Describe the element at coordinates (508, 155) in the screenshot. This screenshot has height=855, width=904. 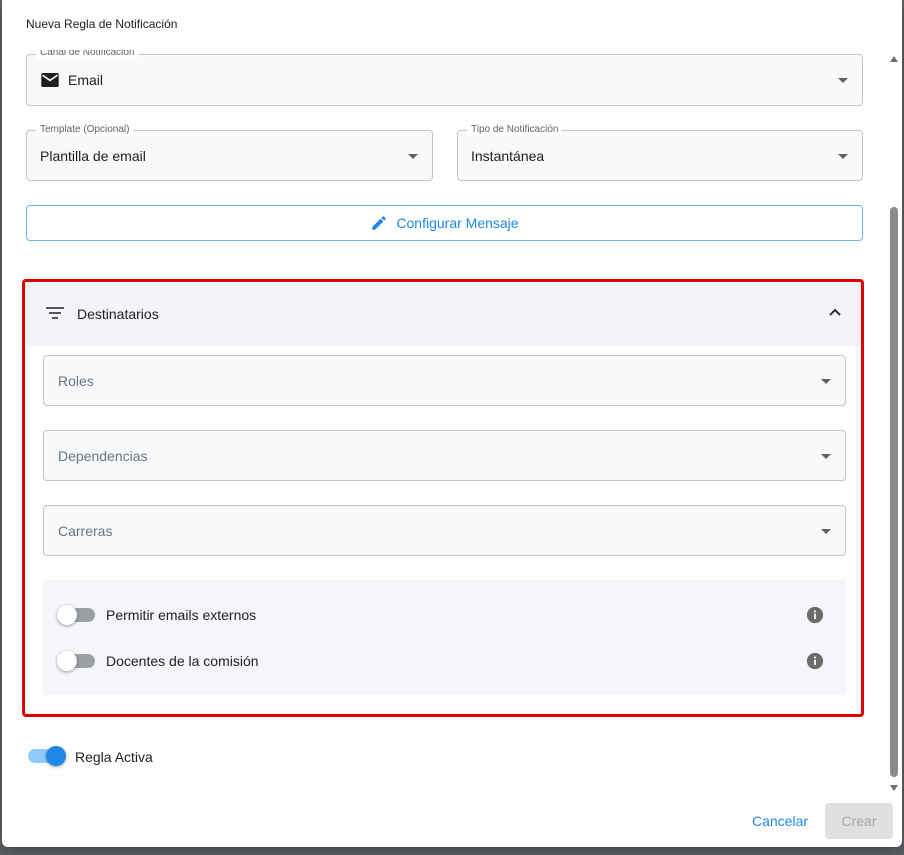
I see `notification-type-select-value: Instantánea` at that location.